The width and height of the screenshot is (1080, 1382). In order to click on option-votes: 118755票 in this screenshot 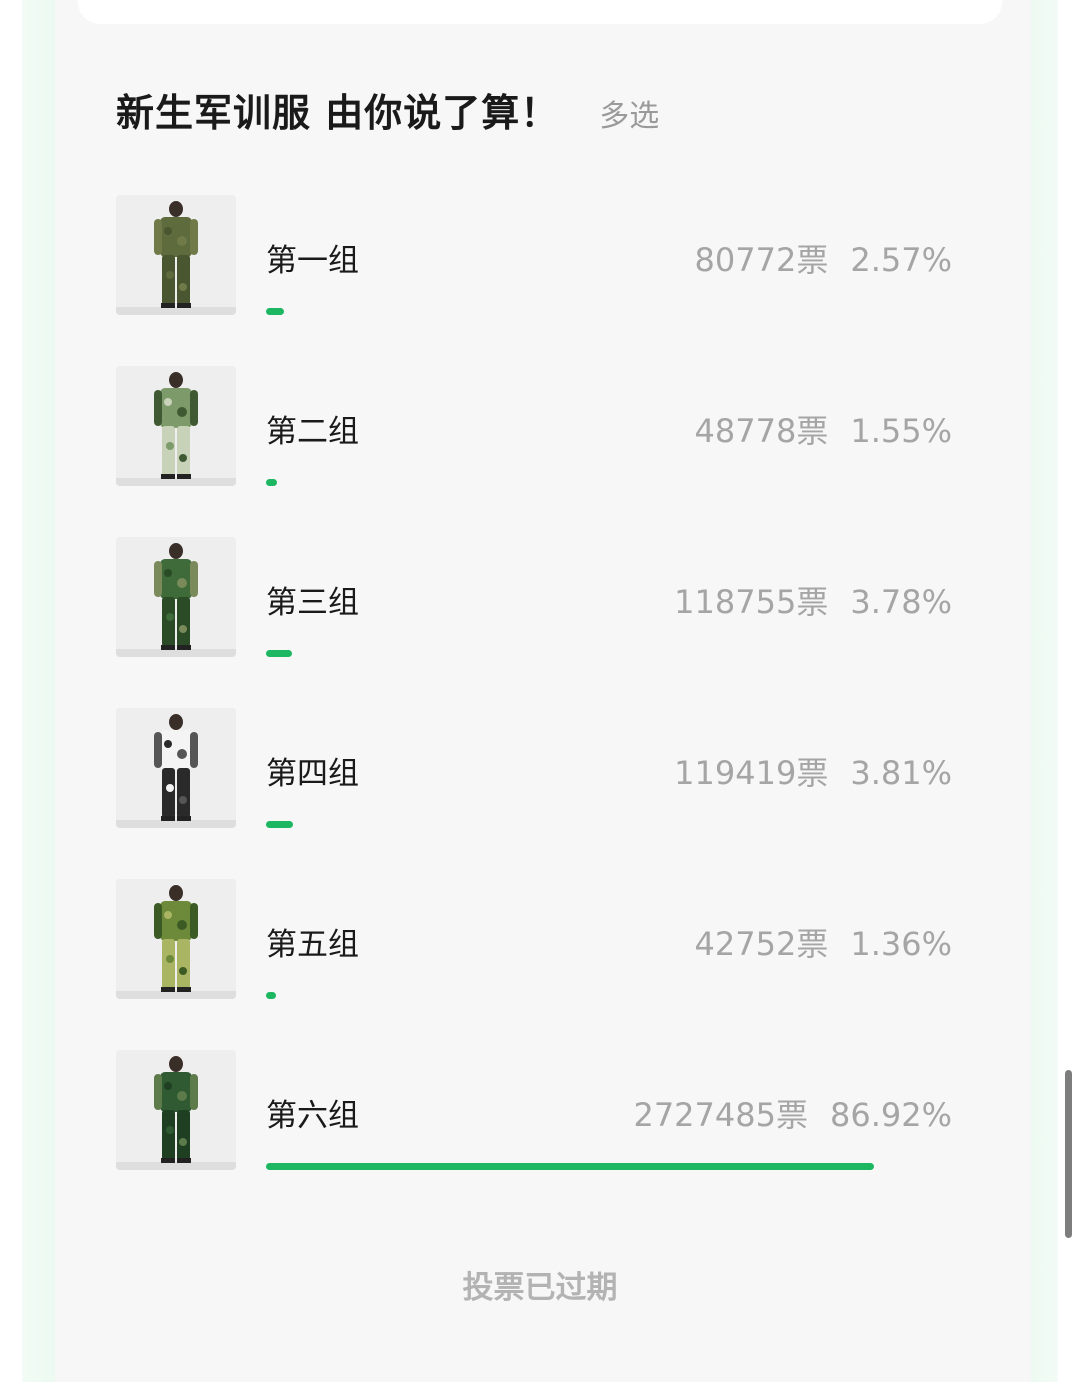, I will do `click(751, 602)`.